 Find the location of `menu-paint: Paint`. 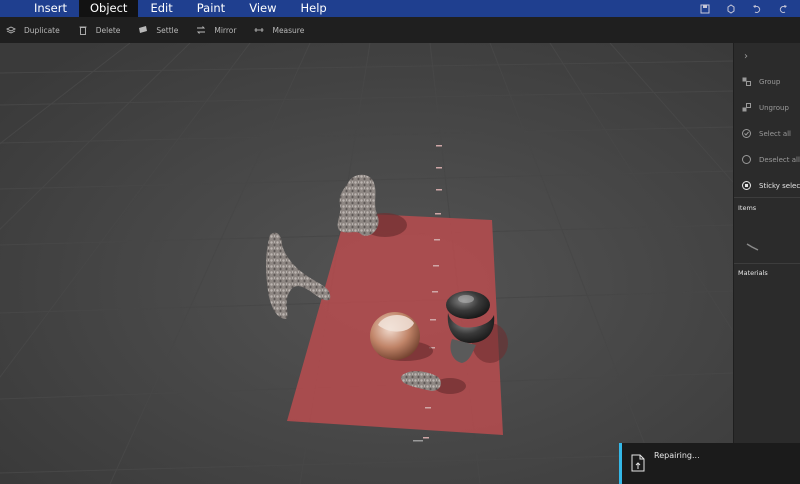

menu-paint: Paint is located at coordinates (211, 8).